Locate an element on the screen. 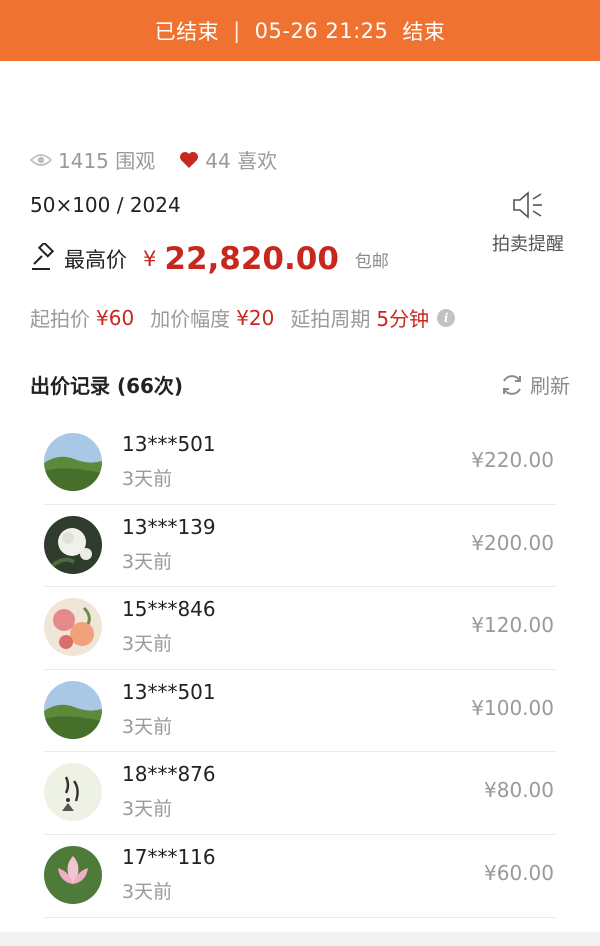 Image resolution: width=600 pixels, height=946 pixels. bid-row: 13***139 3天前 ¥200.00 is located at coordinates (300, 546).